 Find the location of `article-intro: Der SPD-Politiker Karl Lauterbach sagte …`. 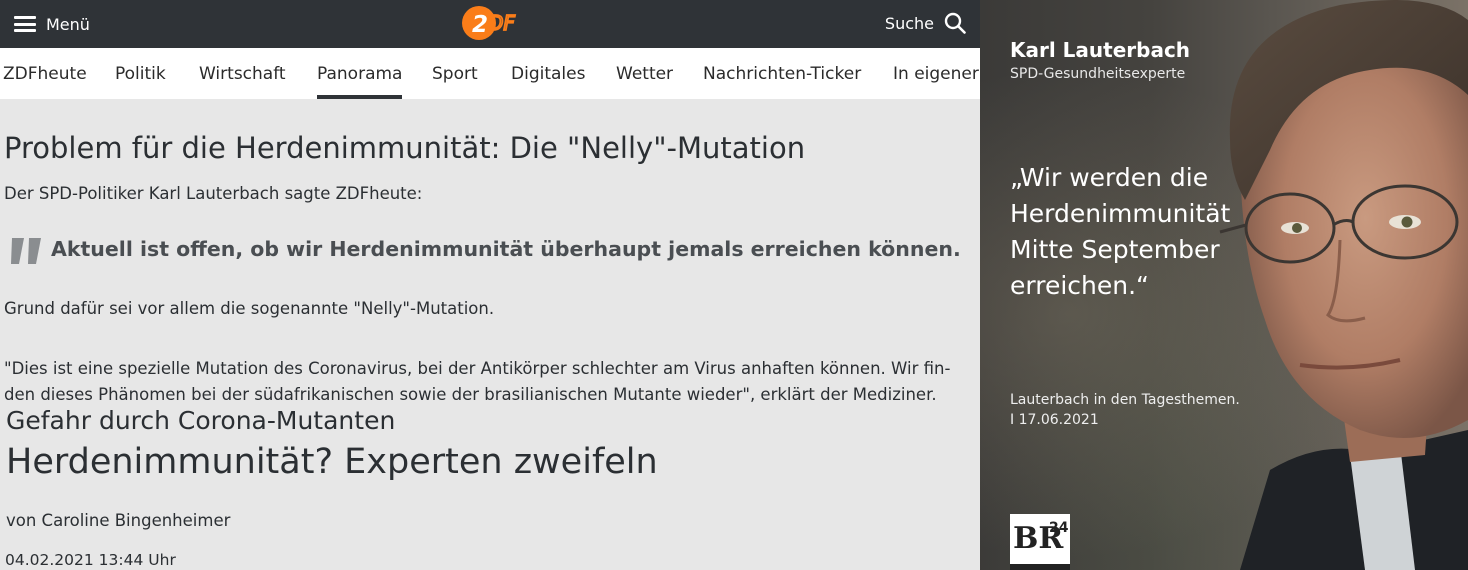

article-intro: Der SPD-Politiker Karl Lauterbach sagte … is located at coordinates (213, 193).